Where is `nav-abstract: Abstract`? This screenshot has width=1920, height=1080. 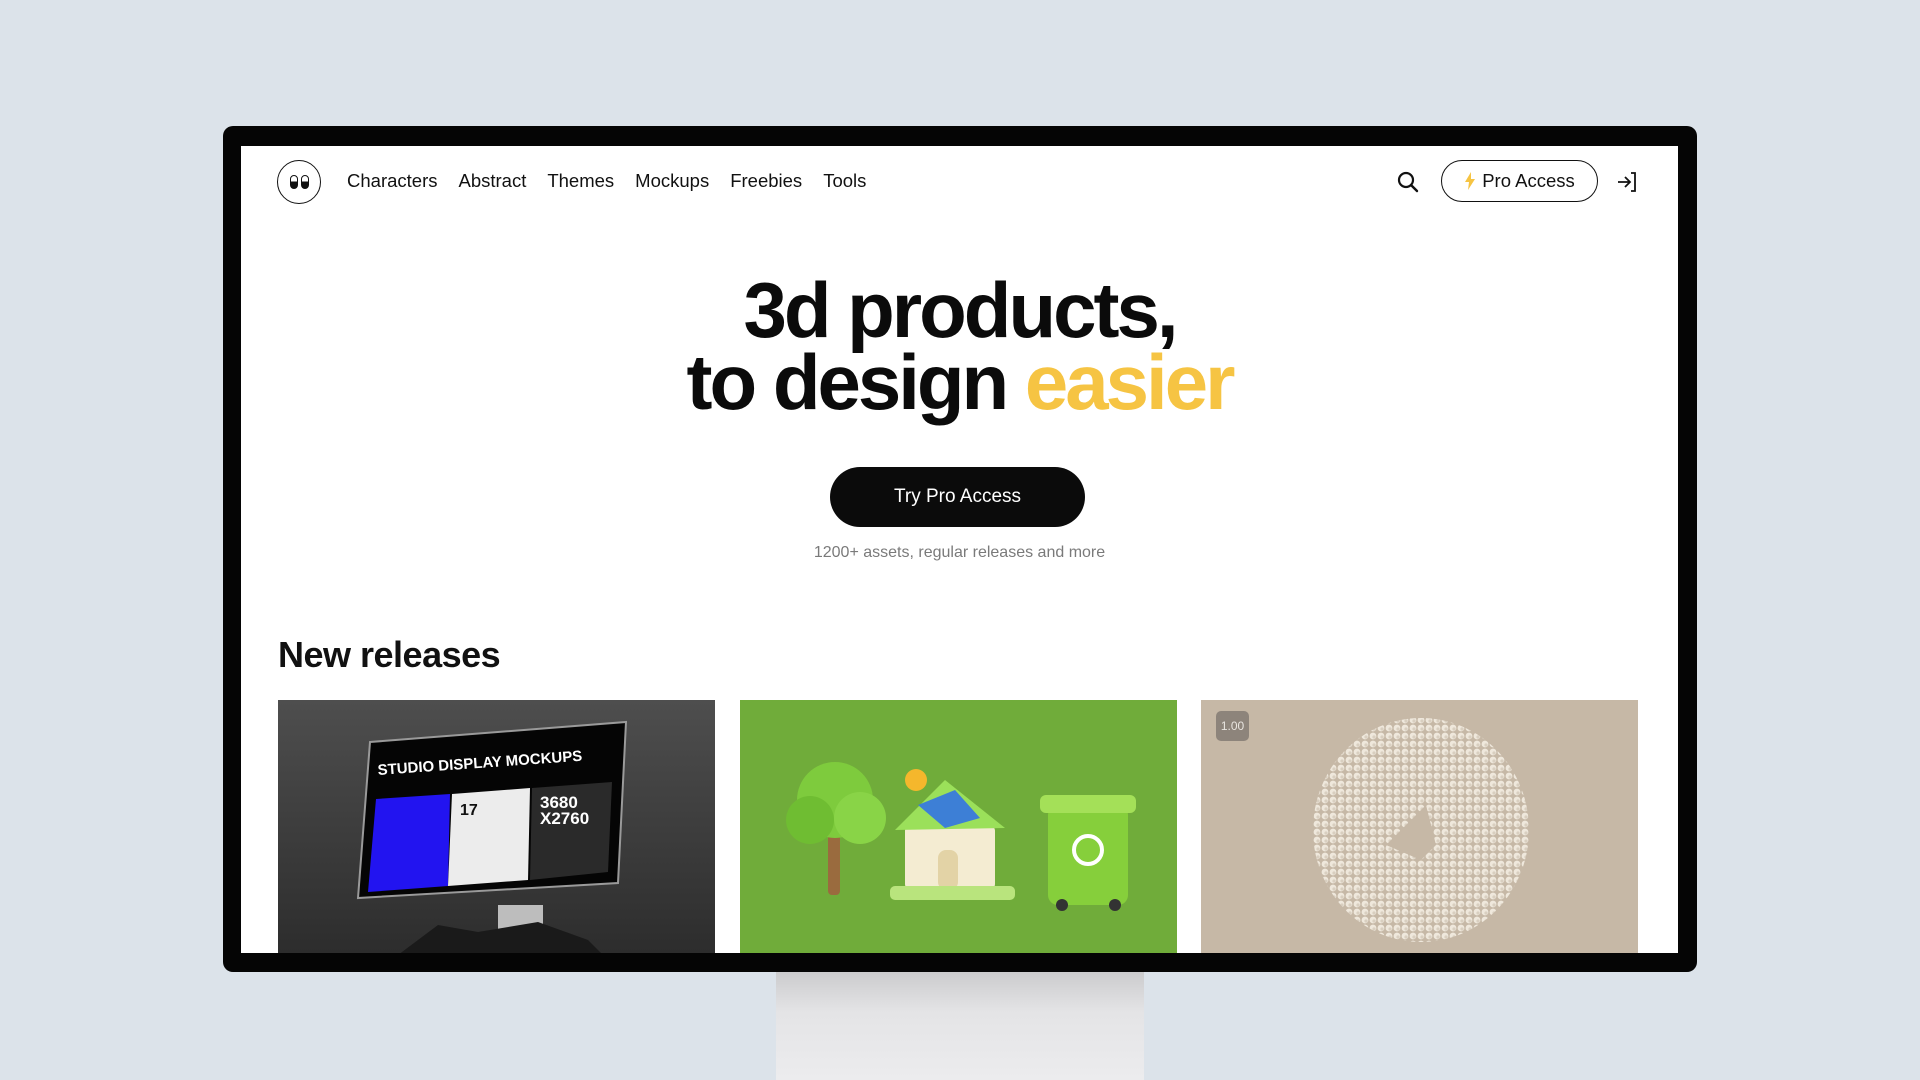
nav-abstract: Abstract is located at coordinates (492, 181).